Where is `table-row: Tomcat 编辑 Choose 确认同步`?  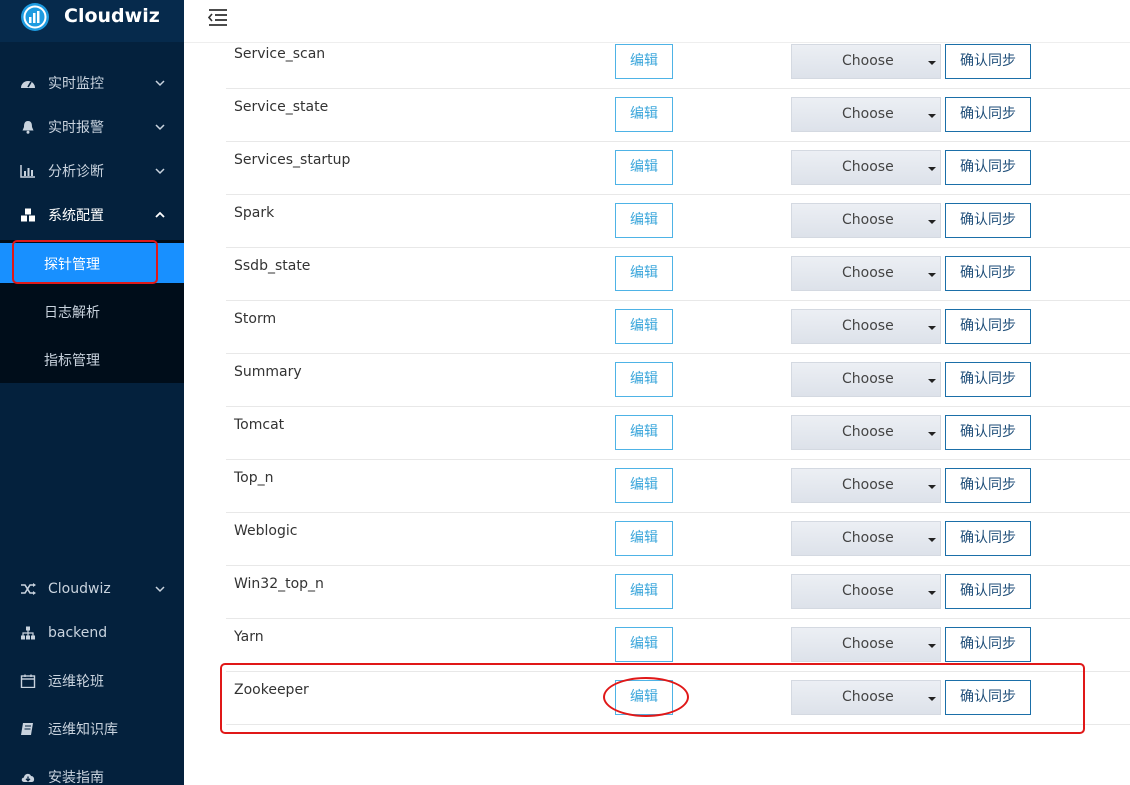
table-row: Tomcat 编辑 Choose 确认同步 is located at coordinates (678, 433).